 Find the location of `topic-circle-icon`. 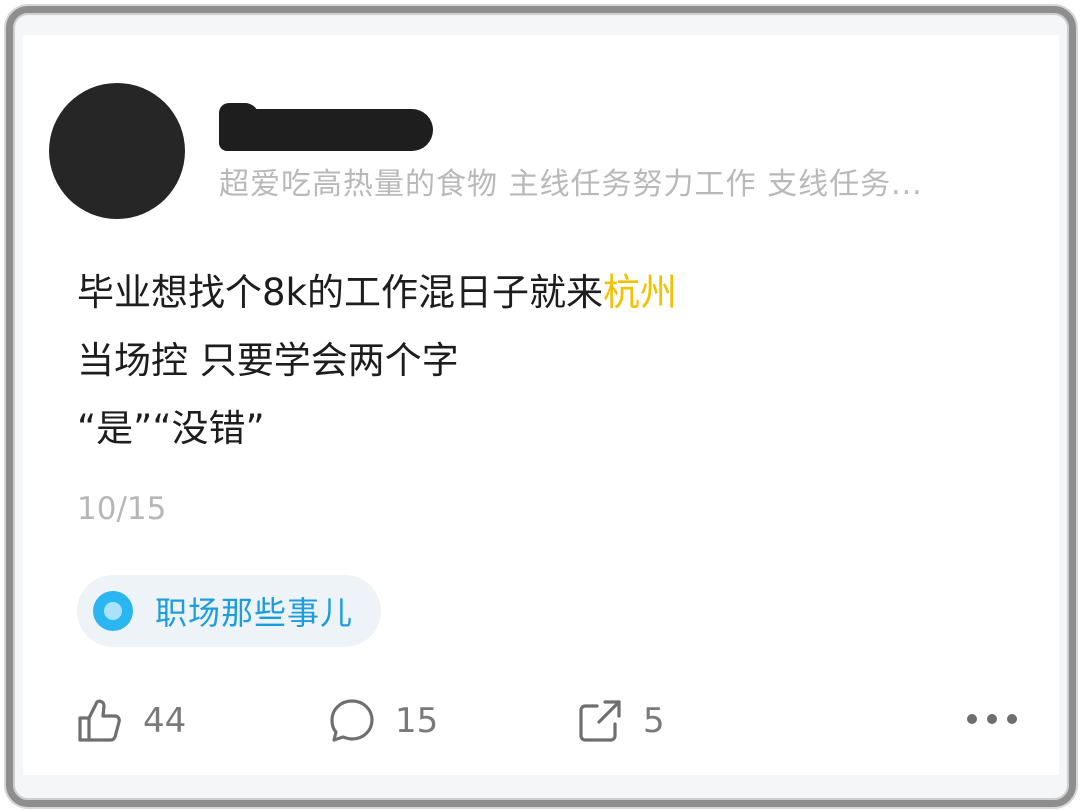

topic-circle-icon is located at coordinates (113, 611).